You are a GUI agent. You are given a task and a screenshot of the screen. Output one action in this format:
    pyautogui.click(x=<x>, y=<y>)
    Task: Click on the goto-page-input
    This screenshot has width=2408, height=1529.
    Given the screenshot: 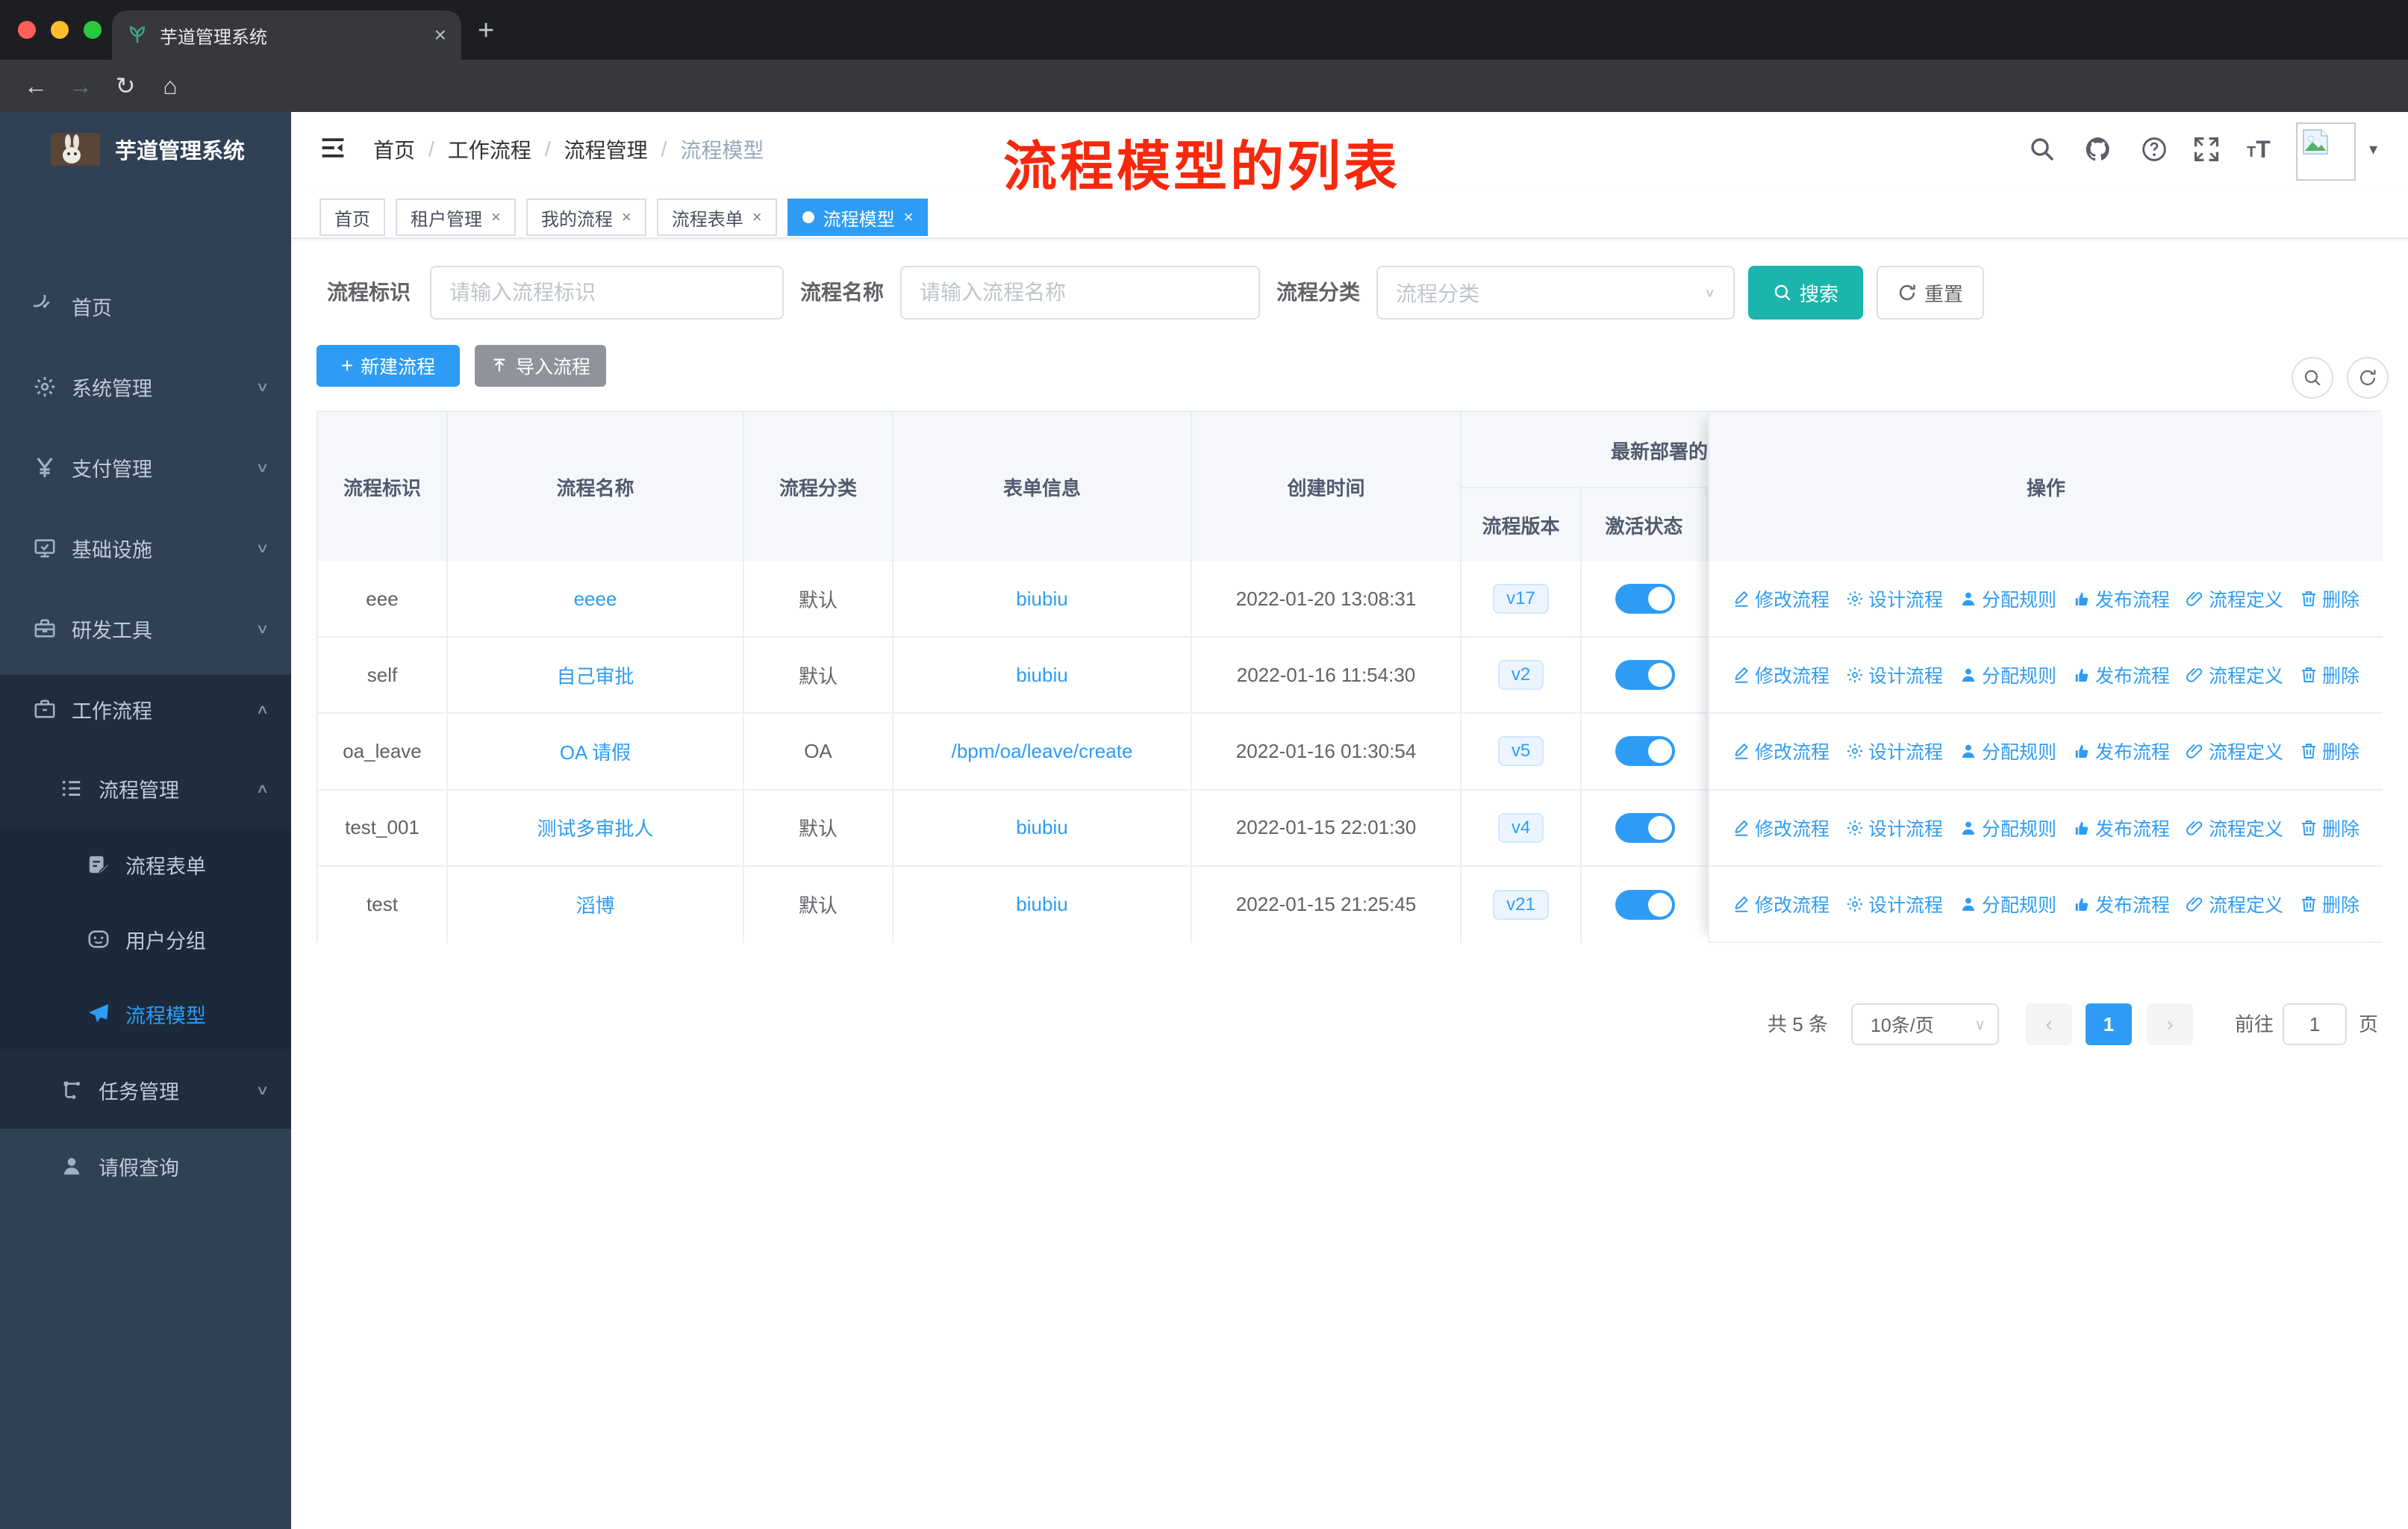 What is the action you would take?
    pyautogui.click(x=2315, y=1024)
    